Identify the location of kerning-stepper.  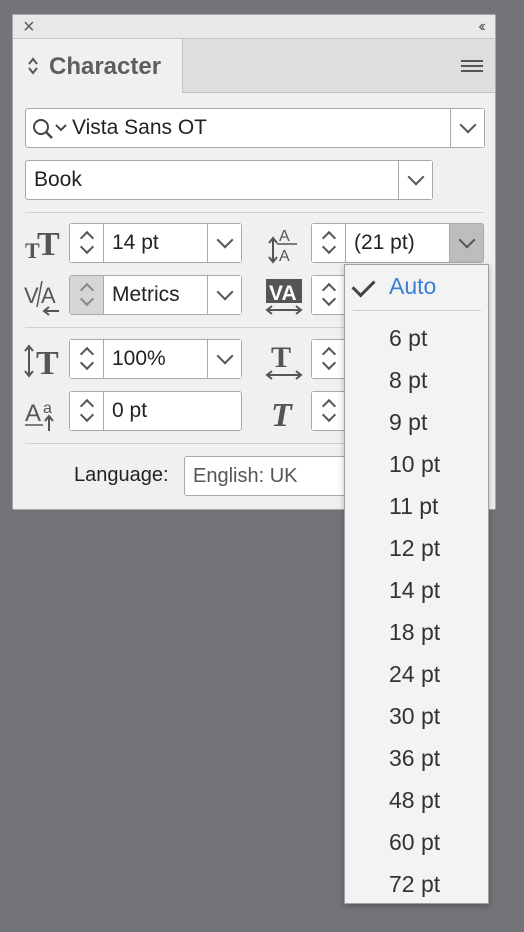
(87, 295).